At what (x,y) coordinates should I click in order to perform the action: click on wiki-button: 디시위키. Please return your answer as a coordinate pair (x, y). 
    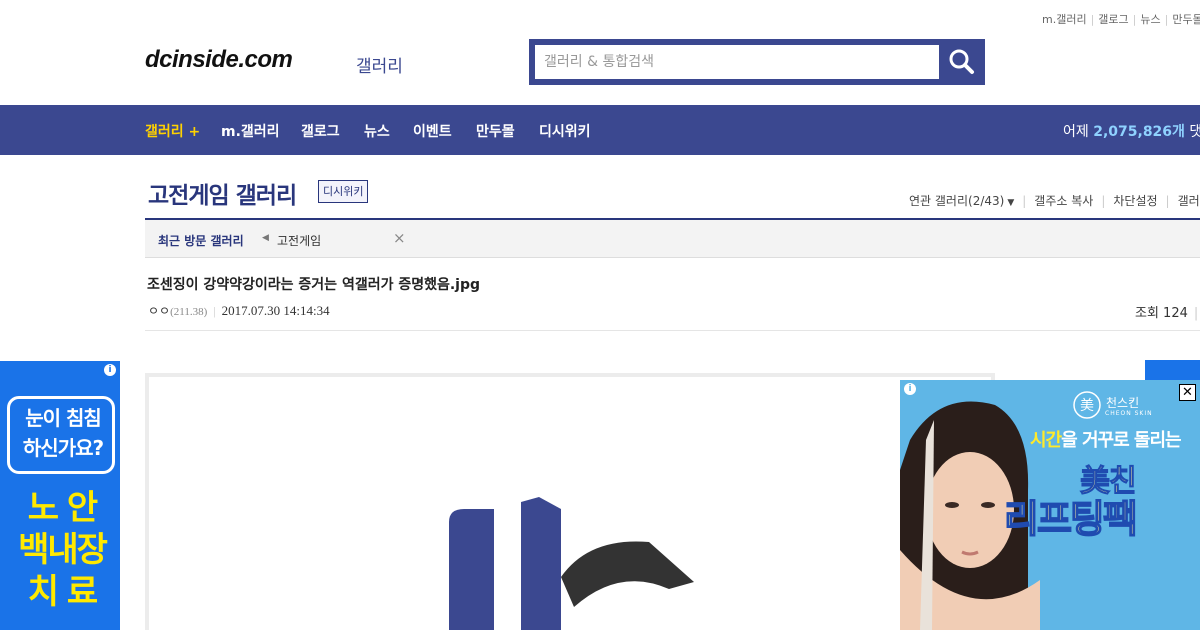
    Looking at the image, I should click on (343, 191).